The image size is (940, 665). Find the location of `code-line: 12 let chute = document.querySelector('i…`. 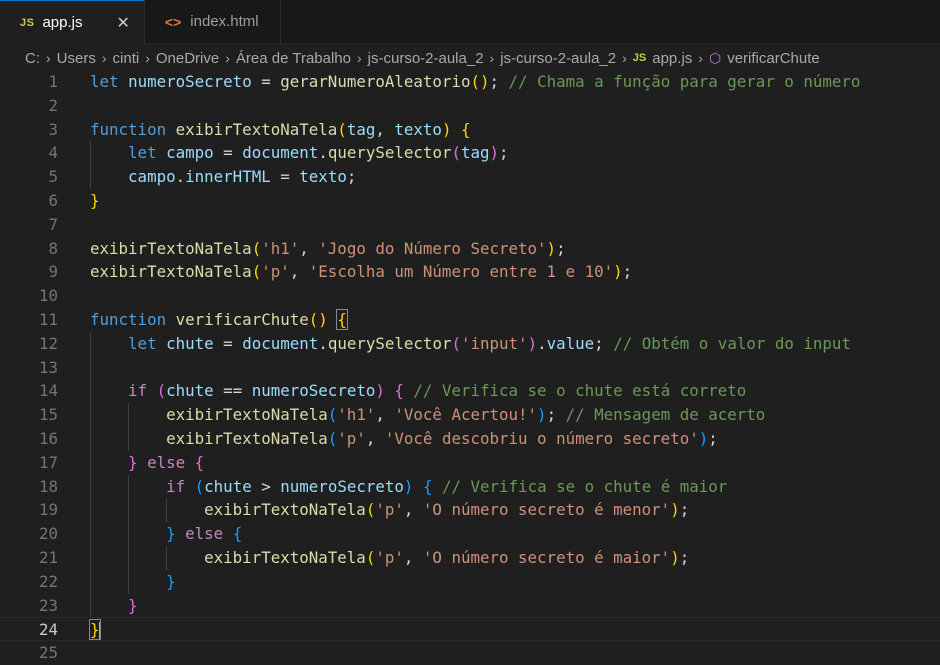

code-line: 12 let chute = document.querySelector('i… is located at coordinates (470, 344).